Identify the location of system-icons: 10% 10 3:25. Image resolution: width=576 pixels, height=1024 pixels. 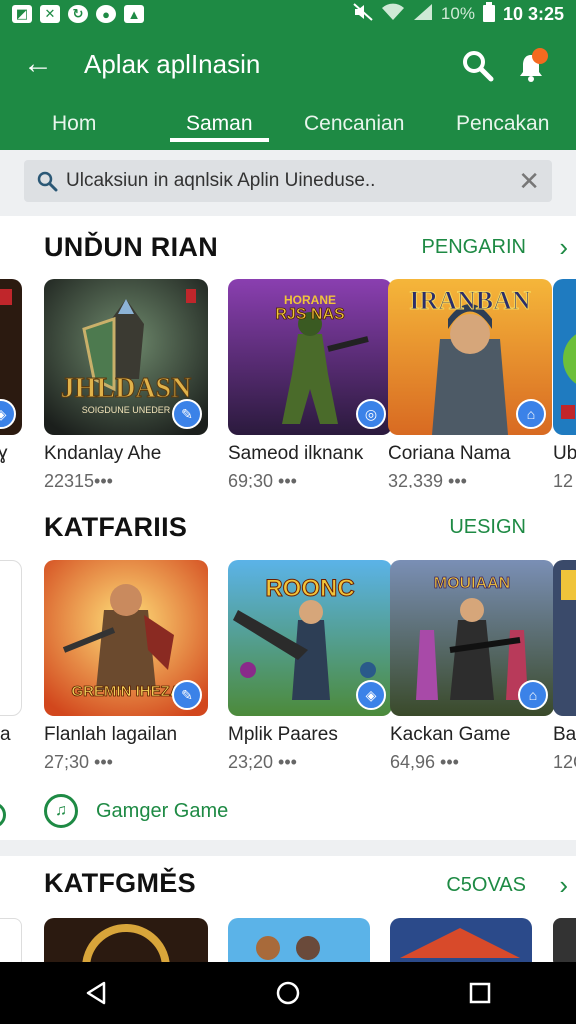
(458, 14).